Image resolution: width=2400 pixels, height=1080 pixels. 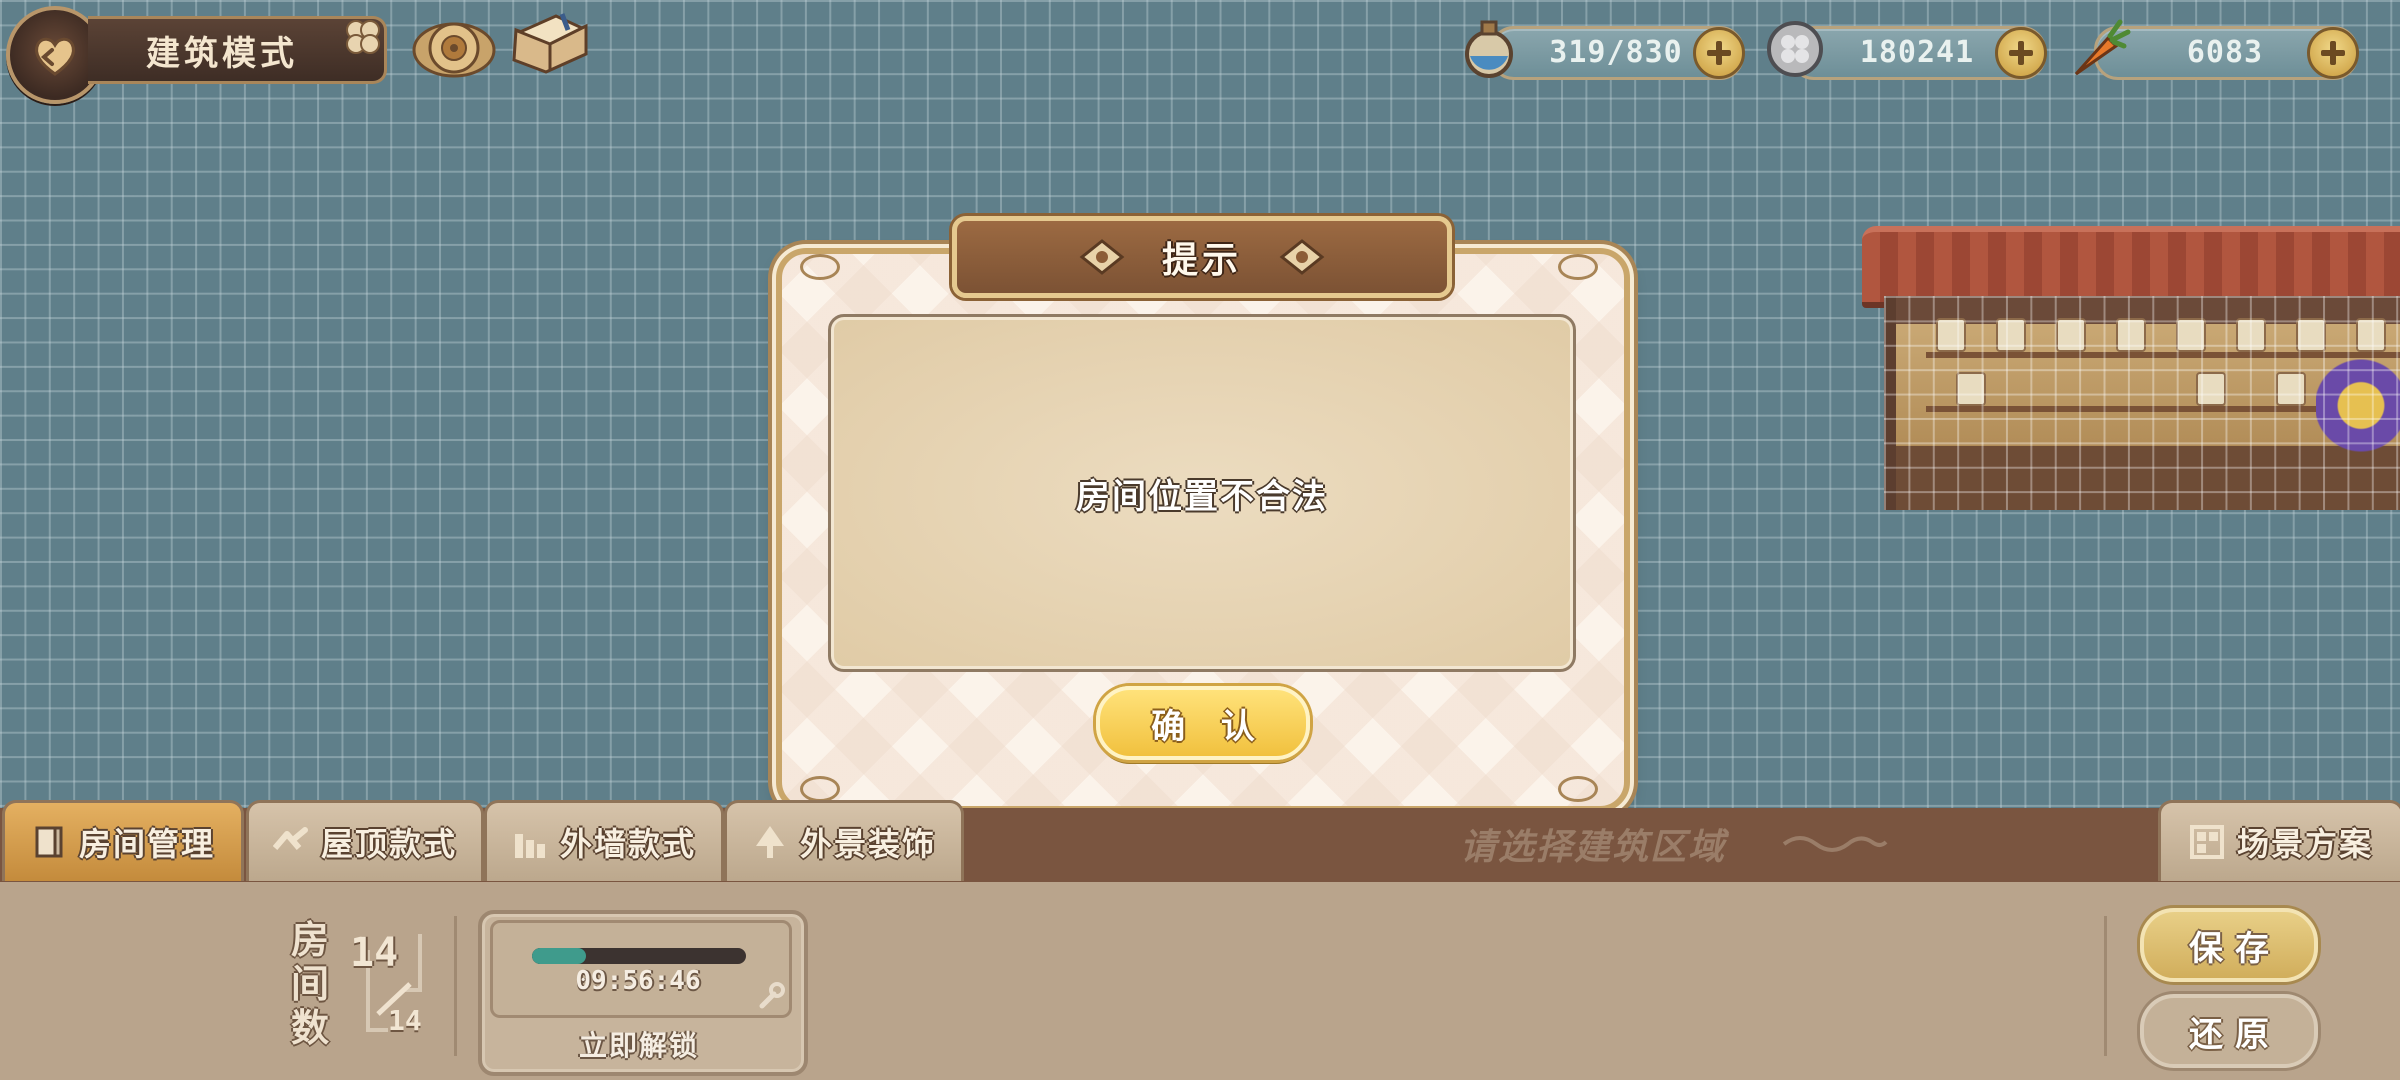 What do you see at coordinates (1202, 496) in the screenshot?
I see `dialog-message: 房间位置不合法` at bounding box center [1202, 496].